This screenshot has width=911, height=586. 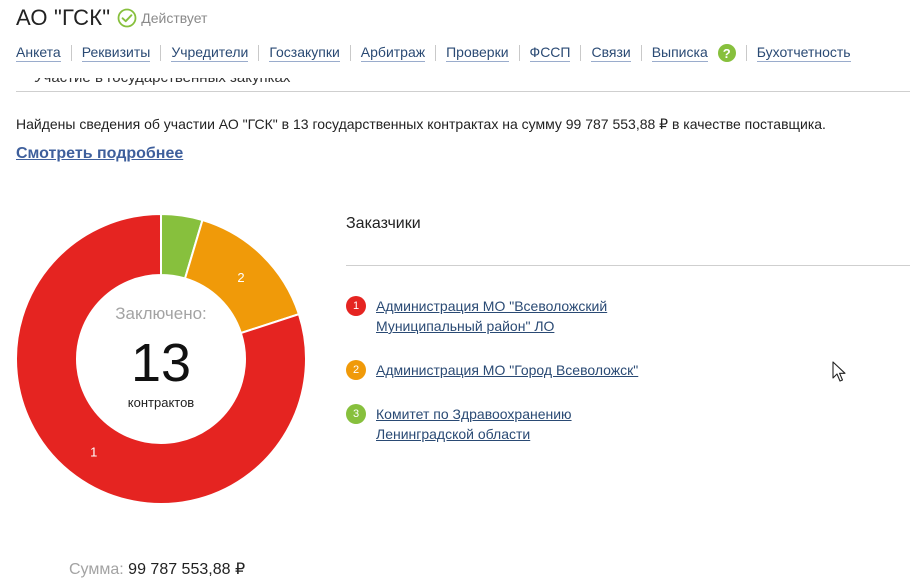 What do you see at coordinates (477, 53) in the screenshot?
I see `tab-proverki: Проверки` at bounding box center [477, 53].